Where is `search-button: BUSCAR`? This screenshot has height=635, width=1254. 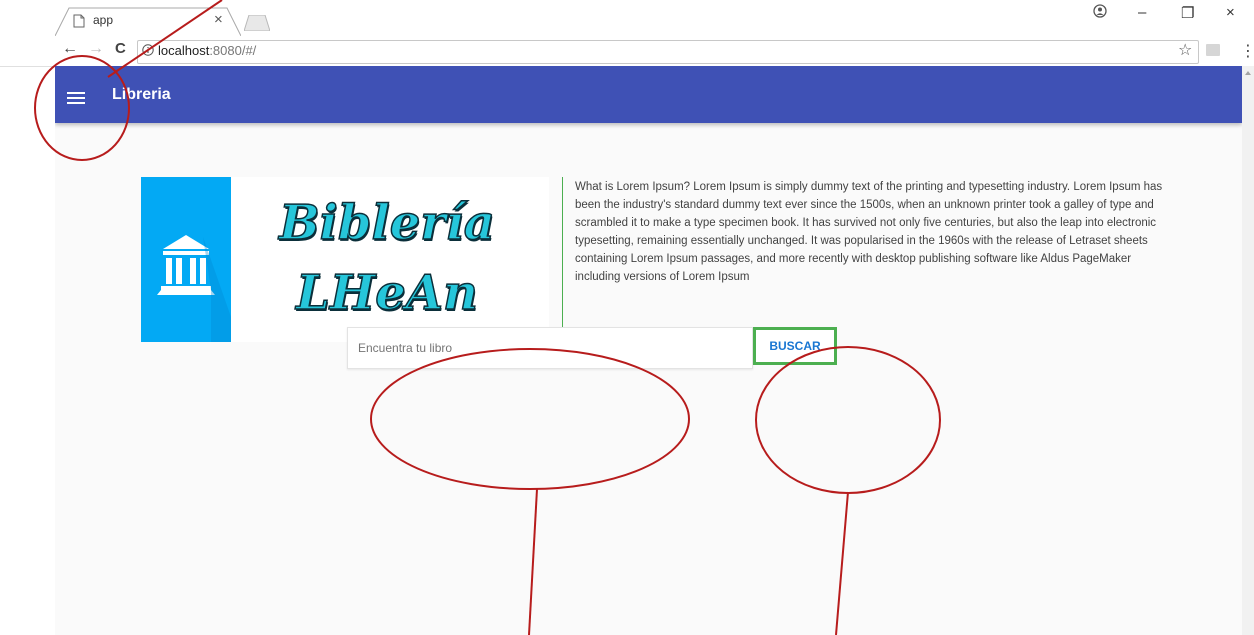 search-button: BUSCAR is located at coordinates (795, 346).